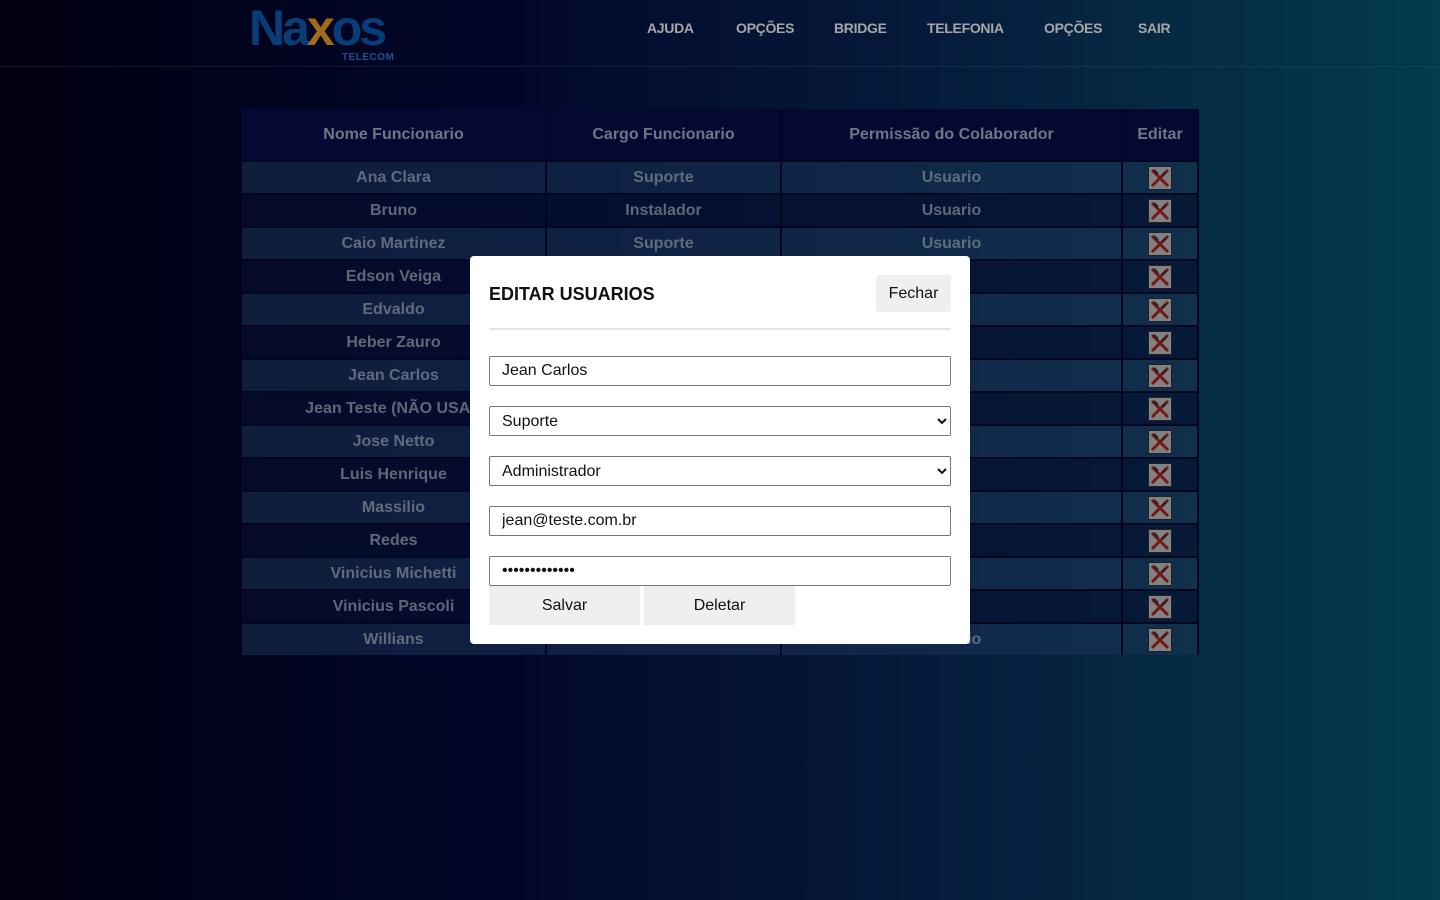 The width and height of the screenshot is (1440, 900). What do you see at coordinates (720, 521) in the screenshot?
I see `email-input` at bounding box center [720, 521].